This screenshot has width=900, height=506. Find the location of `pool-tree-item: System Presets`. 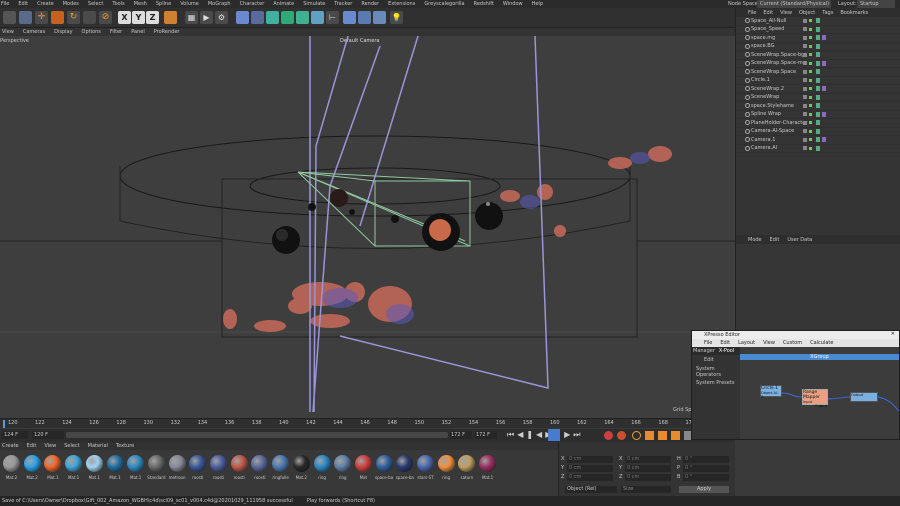

pool-tree-item: System Presets is located at coordinates (716, 383).